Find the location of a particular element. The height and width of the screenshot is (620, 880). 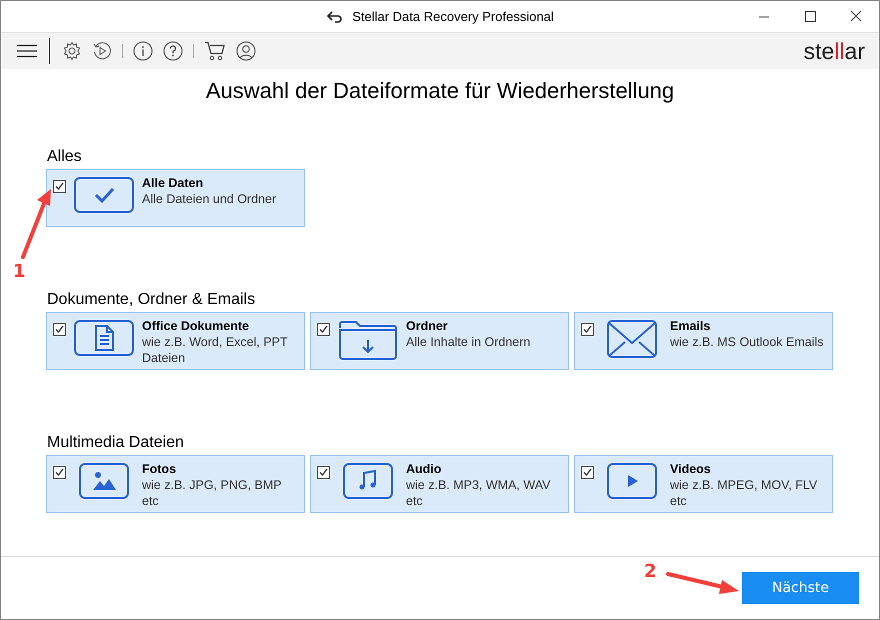

file-type-card: Fotos wie z.B. JPG, PNG, BMP etc is located at coordinates (175, 484).